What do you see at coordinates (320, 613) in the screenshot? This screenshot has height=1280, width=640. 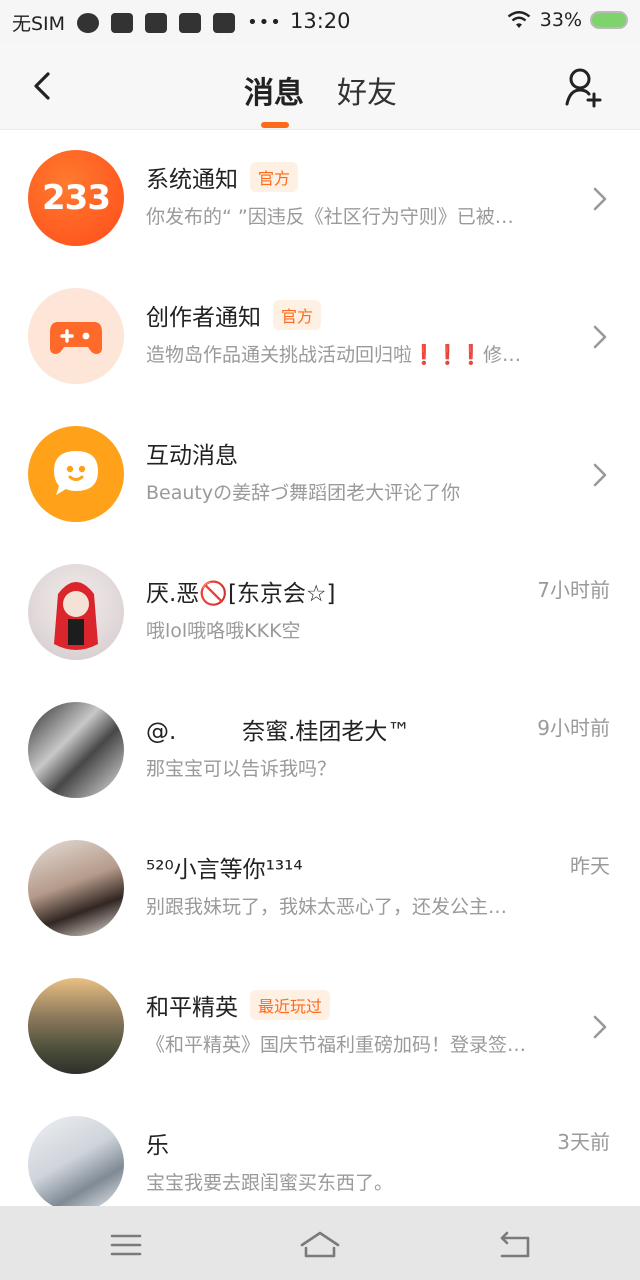 I see `list-item: 厌.恶🚫[东京会☆] 7小时前 哦lol哦咯哦KKK空` at bounding box center [320, 613].